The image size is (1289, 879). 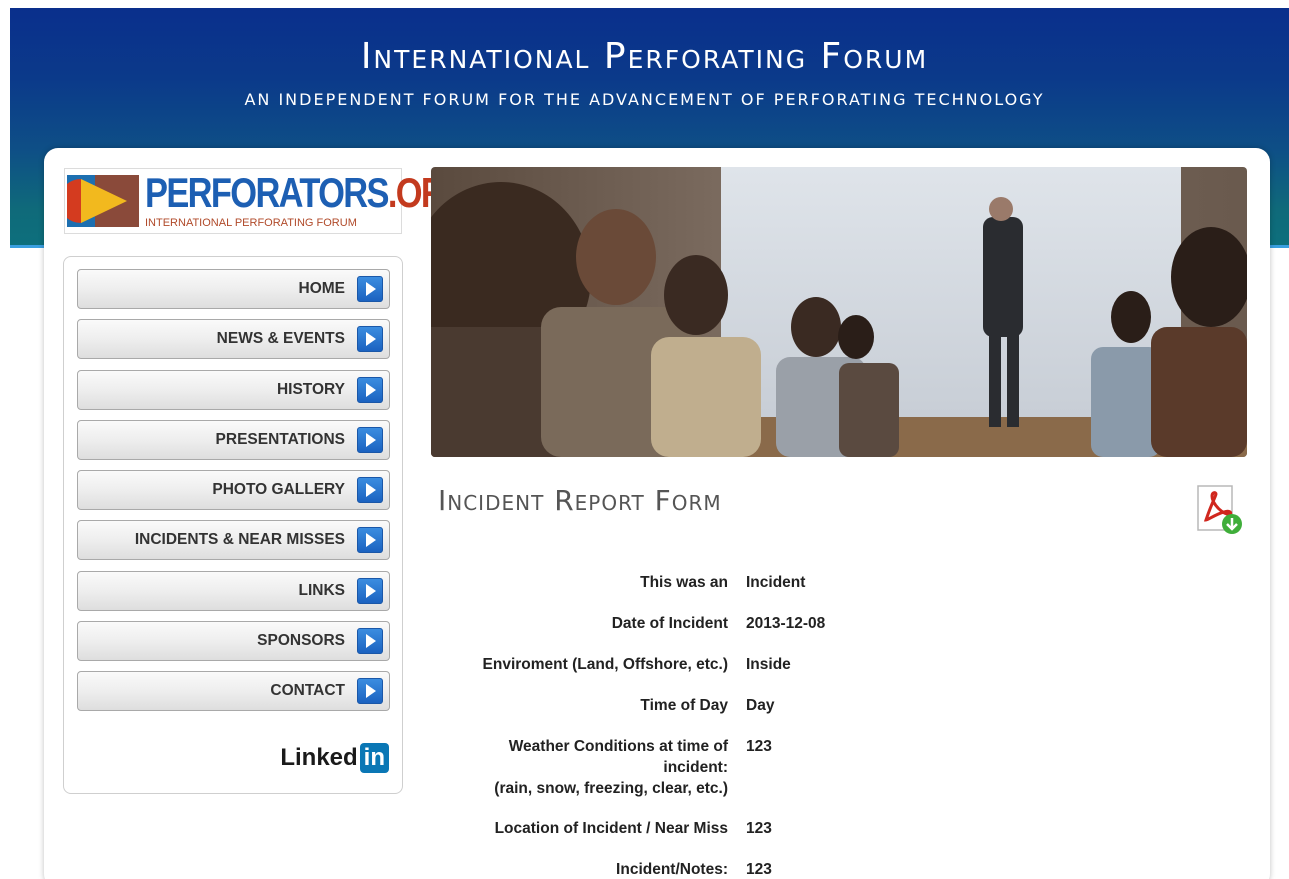 I want to click on form-row-time-of-day: Time of Day Day, so click(x=696, y=715).